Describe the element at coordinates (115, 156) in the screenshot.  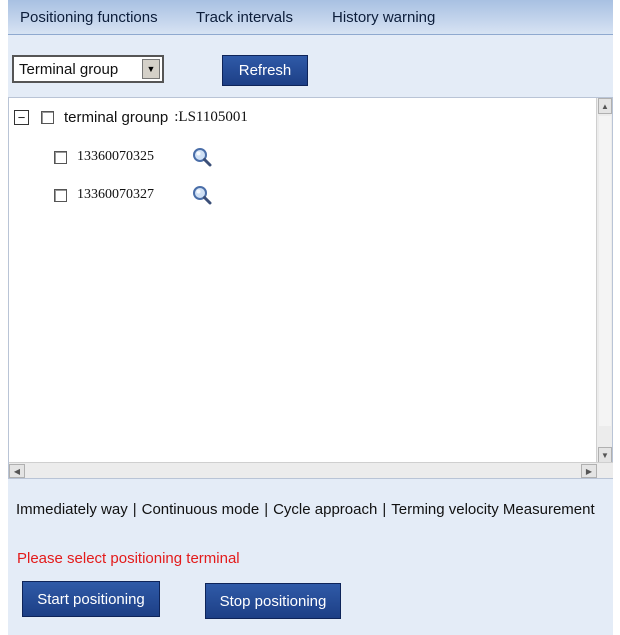
I see `terminal-id: 13360070325` at that location.